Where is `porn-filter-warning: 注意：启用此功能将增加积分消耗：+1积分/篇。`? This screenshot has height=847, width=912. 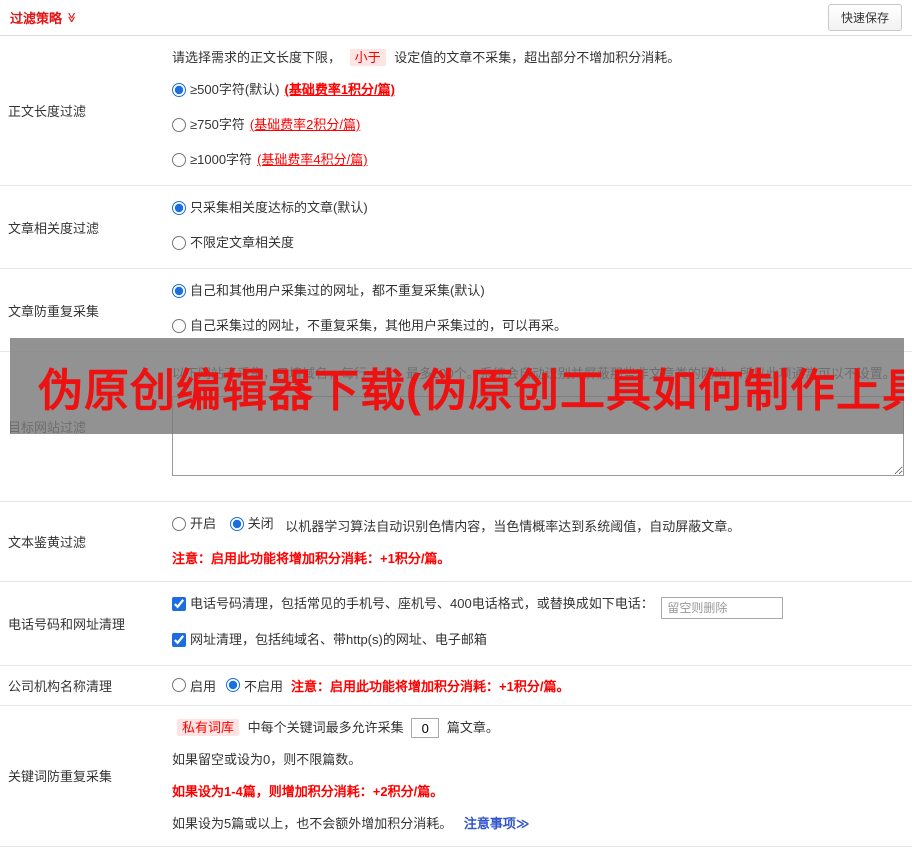
porn-filter-warning: 注意：启用此功能将增加积分消耗：+1积分/篇。 is located at coordinates (311, 558).